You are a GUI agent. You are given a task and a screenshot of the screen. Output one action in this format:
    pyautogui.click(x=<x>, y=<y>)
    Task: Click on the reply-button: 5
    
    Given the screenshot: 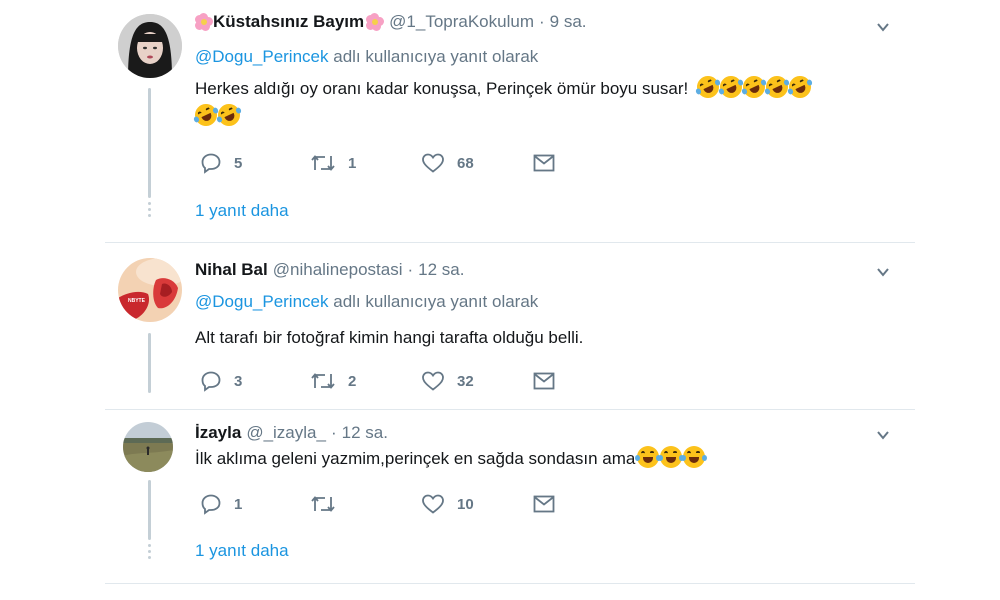 What is the action you would take?
    pyautogui.click(x=221, y=163)
    